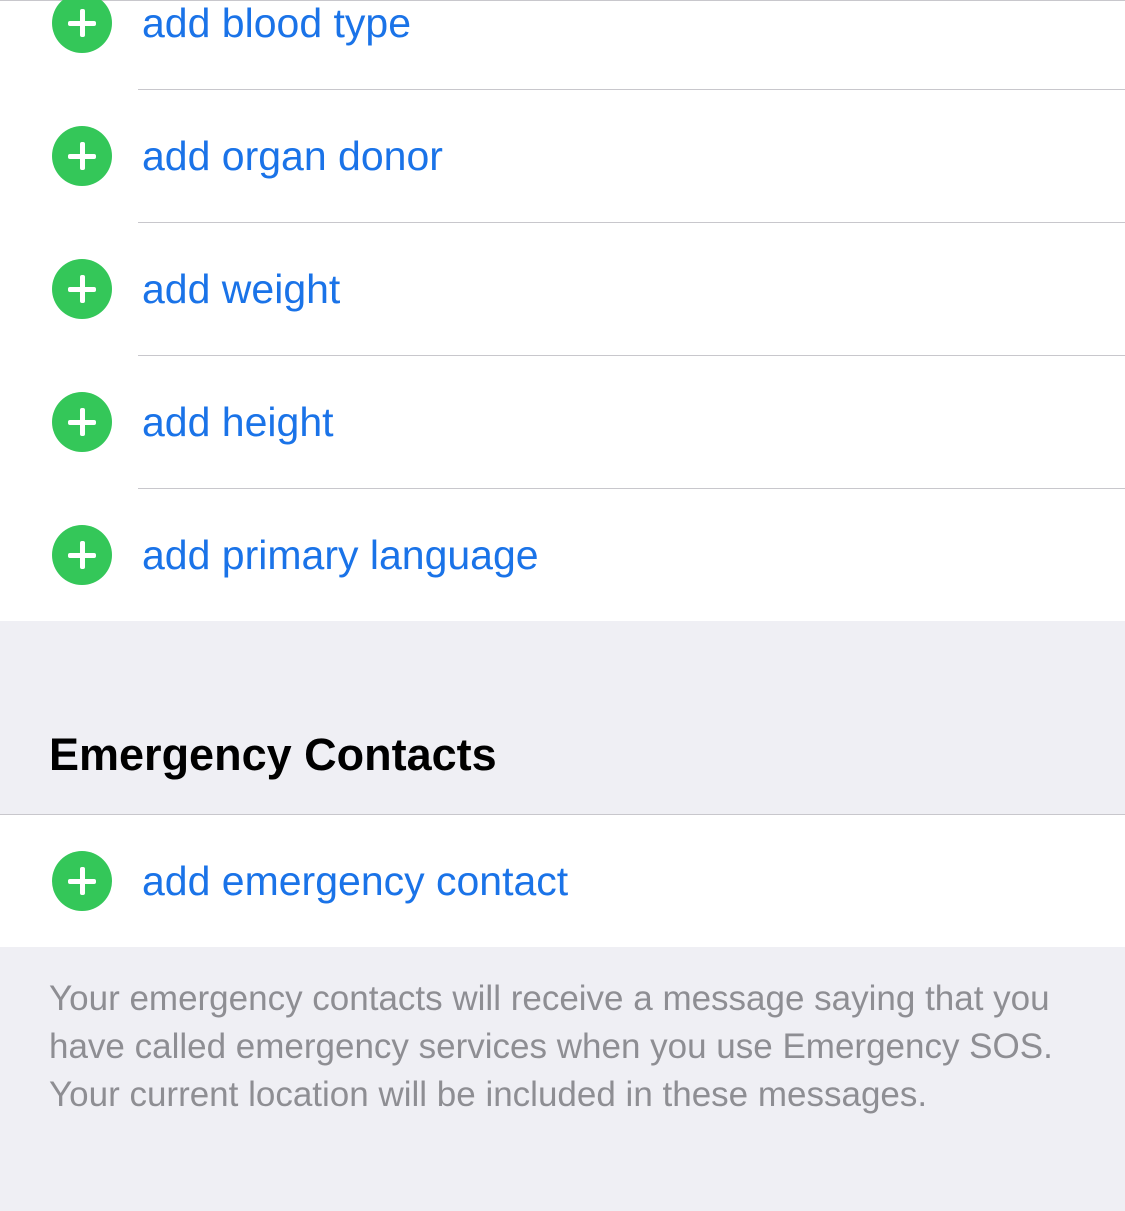  What do you see at coordinates (292, 156) in the screenshot?
I see `add-organ-donor-label: add organ donor` at bounding box center [292, 156].